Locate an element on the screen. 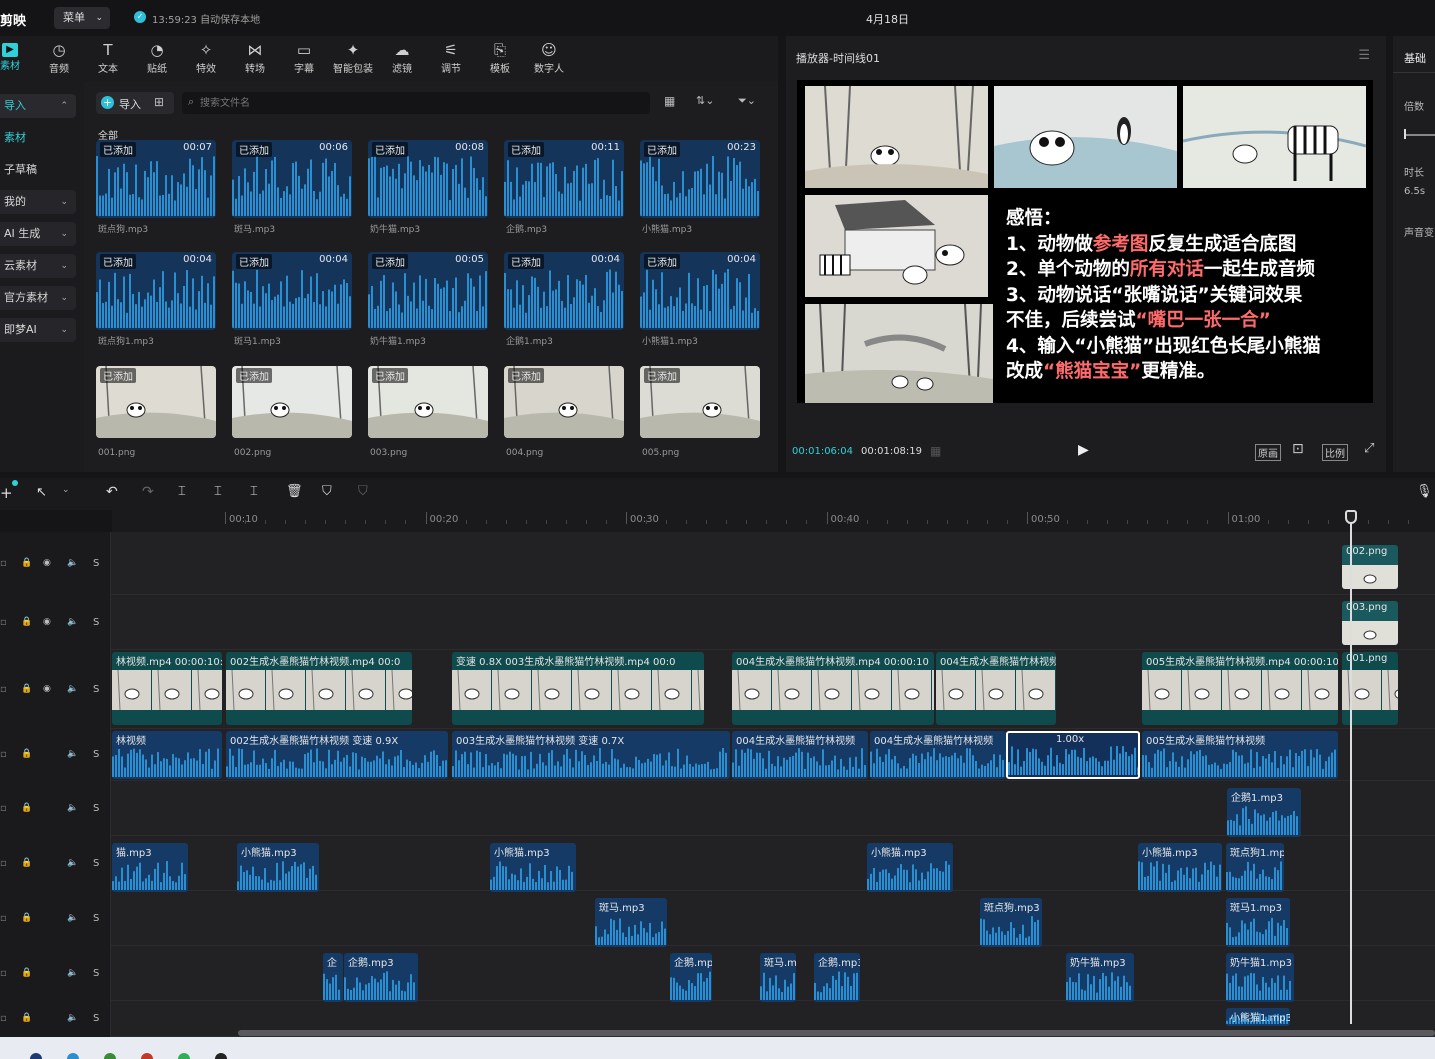 Image resolution: width=1435 pixels, height=1059 pixels. video-clip: 002生成水墨熊猫竹林视频.mp4 00:0 is located at coordinates (319, 688).